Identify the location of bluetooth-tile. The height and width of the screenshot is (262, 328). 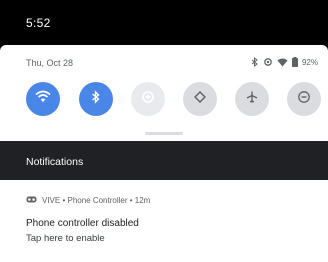
(96, 99).